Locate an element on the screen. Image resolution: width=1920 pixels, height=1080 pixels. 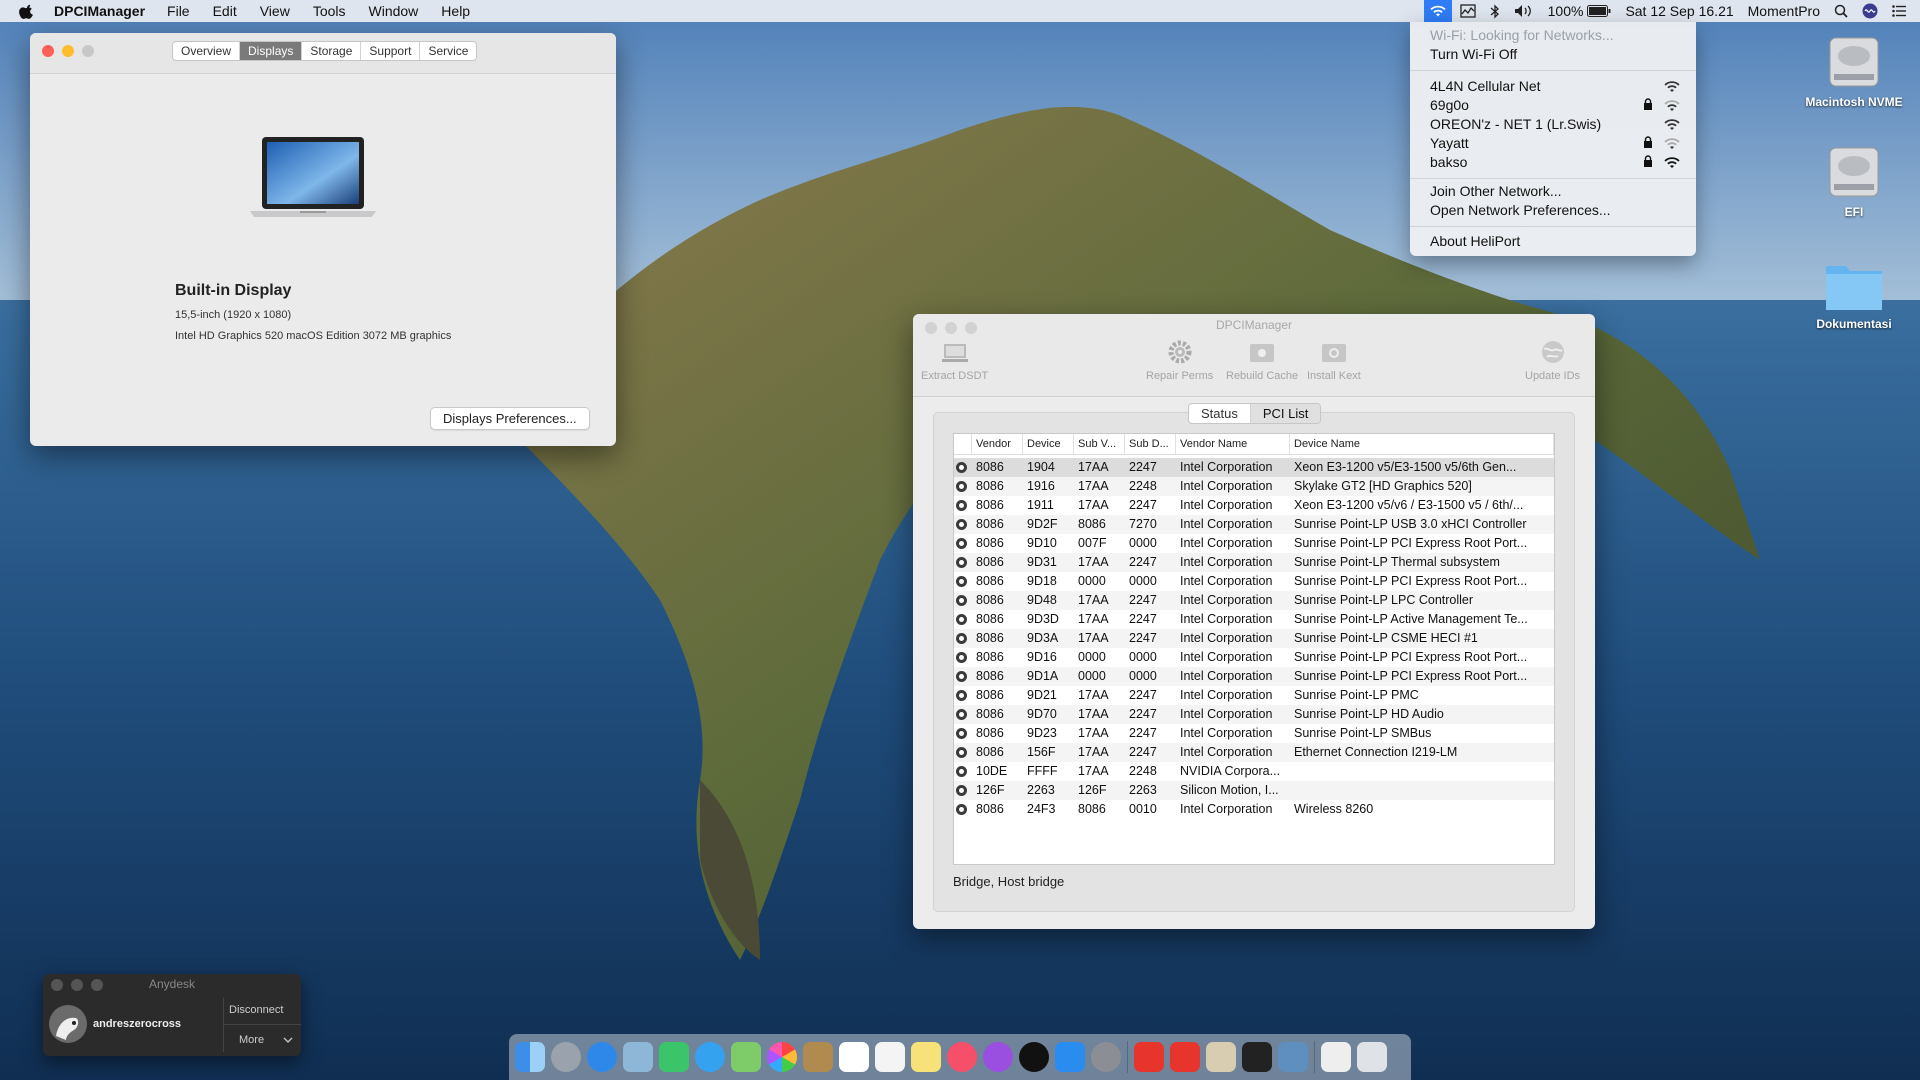
maps-icon is located at coordinates (746, 1057).